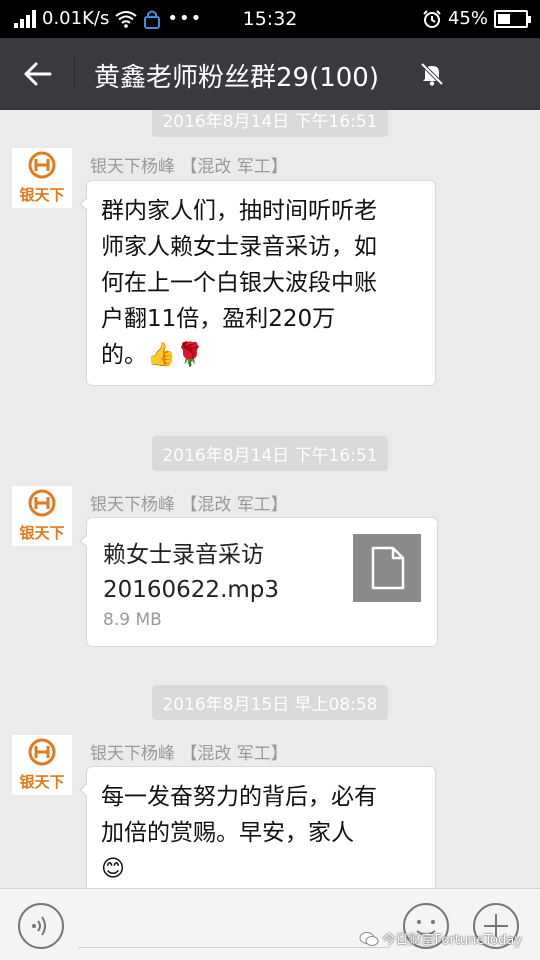 The height and width of the screenshot is (960, 540). I want to click on document-icon, so click(387, 568).